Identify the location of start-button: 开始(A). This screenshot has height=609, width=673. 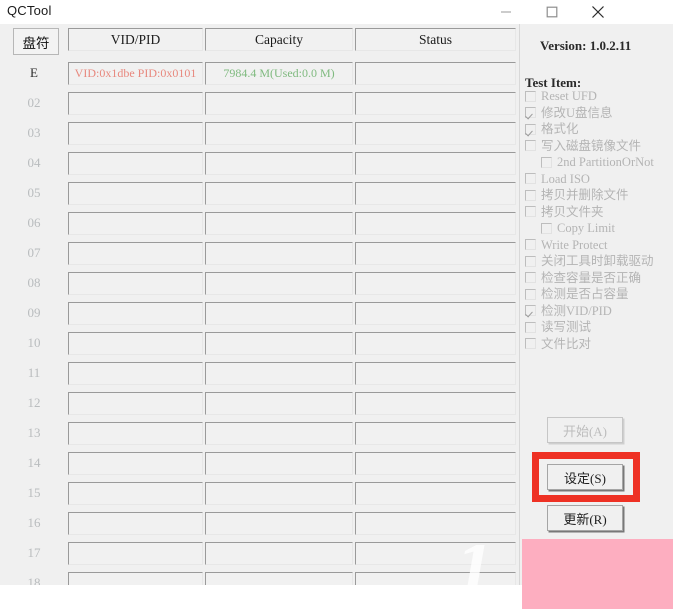
(585, 430).